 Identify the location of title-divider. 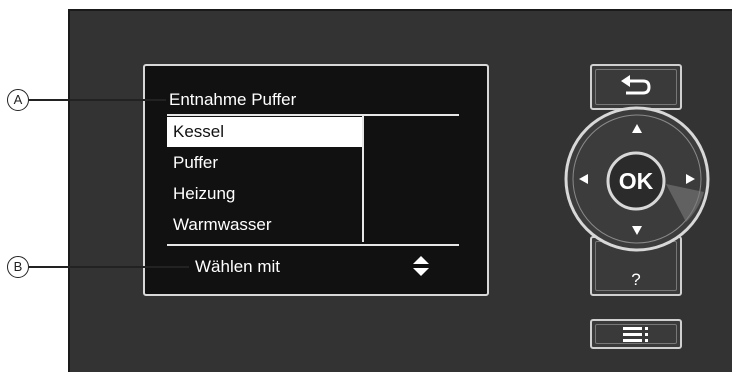
(313, 115).